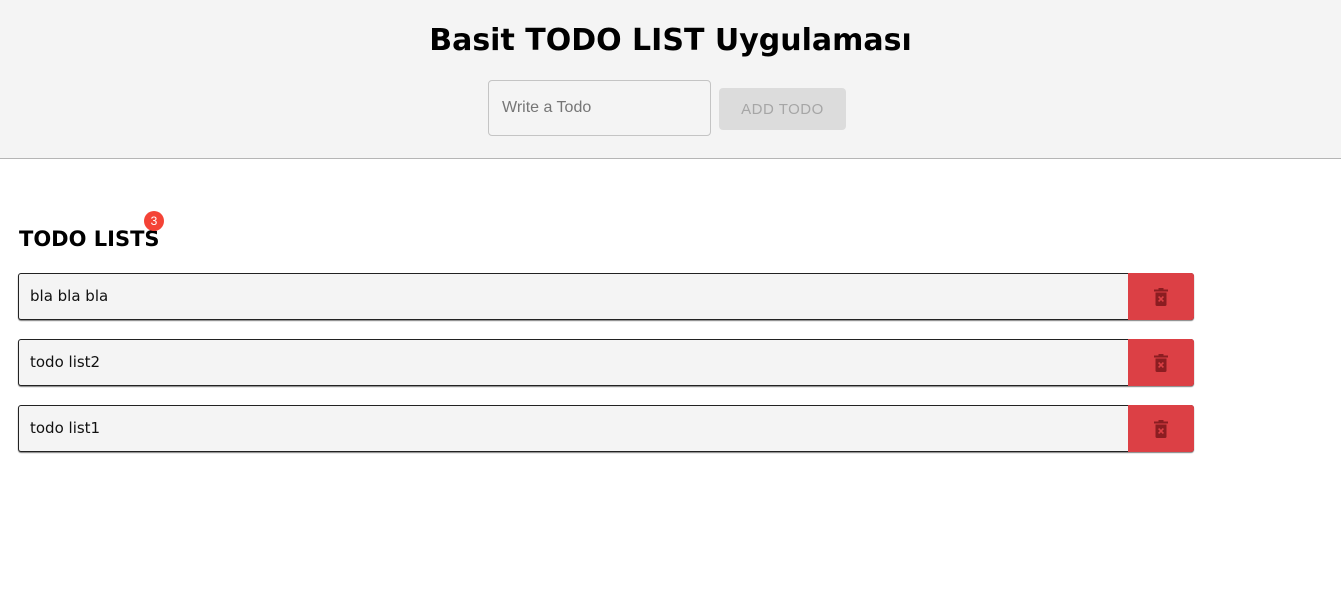 The image size is (1341, 613). Describe the element at coordinates (65, 428) in the screenshot. I see `todo-item-text: todo list1` at that location.